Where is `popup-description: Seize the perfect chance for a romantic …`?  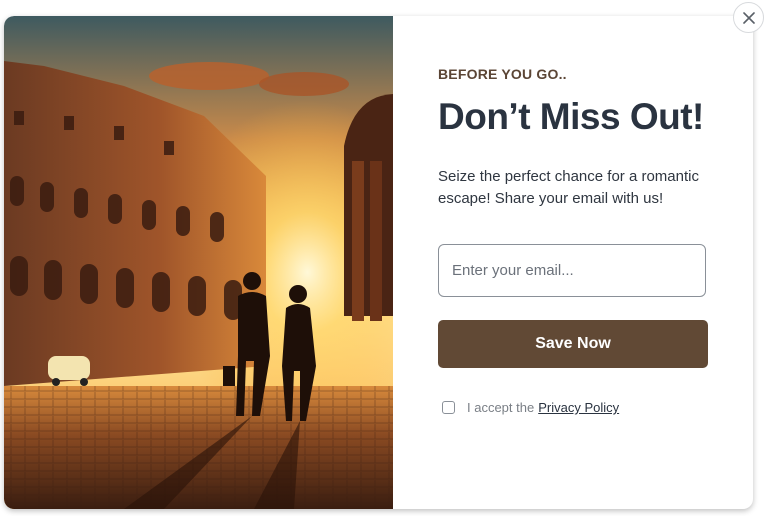 popup-description: Seize the perfect chance for a romantic … is located at coordinates (568, 187).